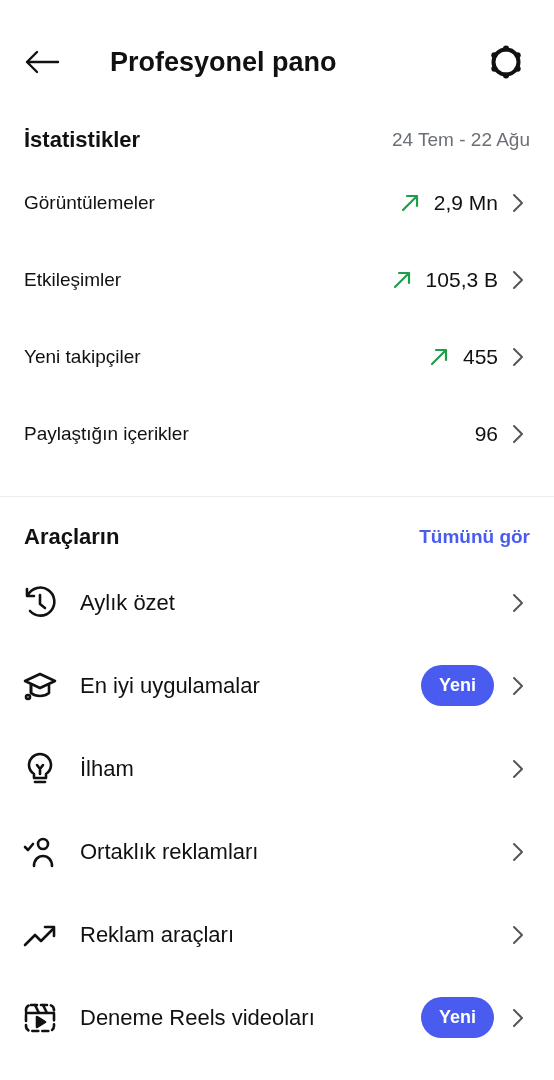 Image resolution: width=554 pixels, height=1080 pixels. Describe the element at coordinates (83, 356) in the screenshot. I see `stat-label: Yeni takipçiler` at that location.